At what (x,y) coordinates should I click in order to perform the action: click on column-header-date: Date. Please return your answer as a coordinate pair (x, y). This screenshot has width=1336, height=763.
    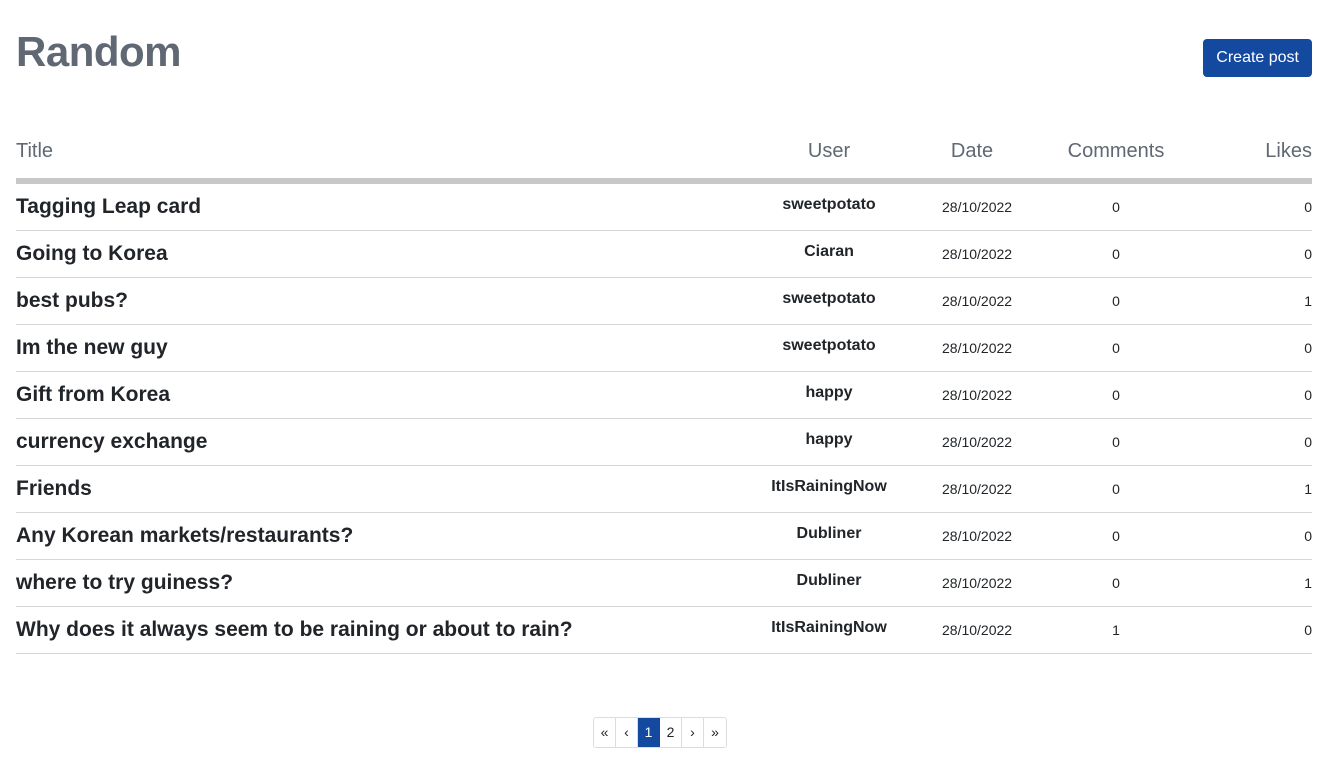
    Looking at the image, I should click on (972, 154).